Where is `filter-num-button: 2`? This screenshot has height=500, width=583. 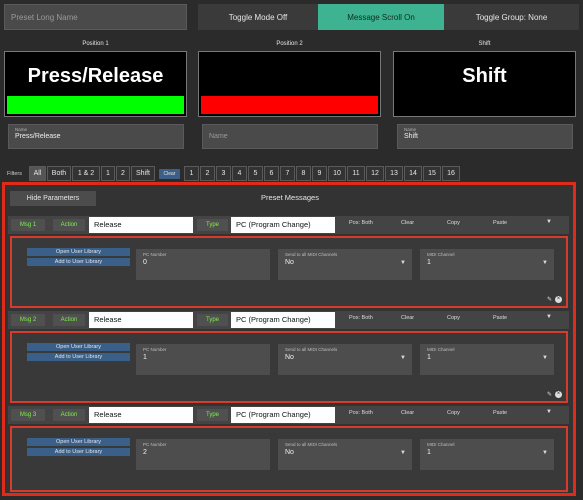
filter-num-button: 2 is located at coordinates (207, 173).